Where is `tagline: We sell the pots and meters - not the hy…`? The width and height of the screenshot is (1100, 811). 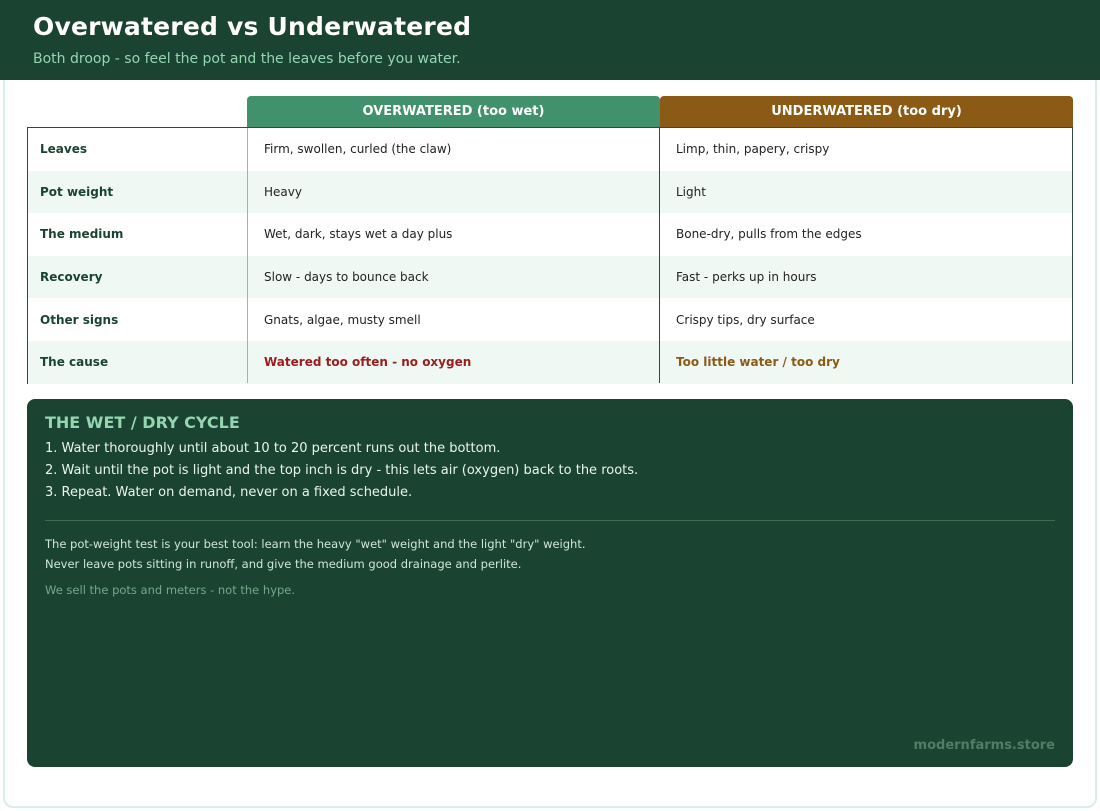
tagline: We sell the pots and meters - not the hy… is located at coordinates (170, 590).